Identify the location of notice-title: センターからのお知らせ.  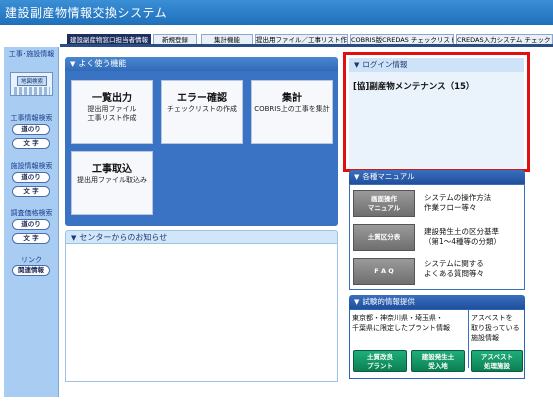
(123, 237).